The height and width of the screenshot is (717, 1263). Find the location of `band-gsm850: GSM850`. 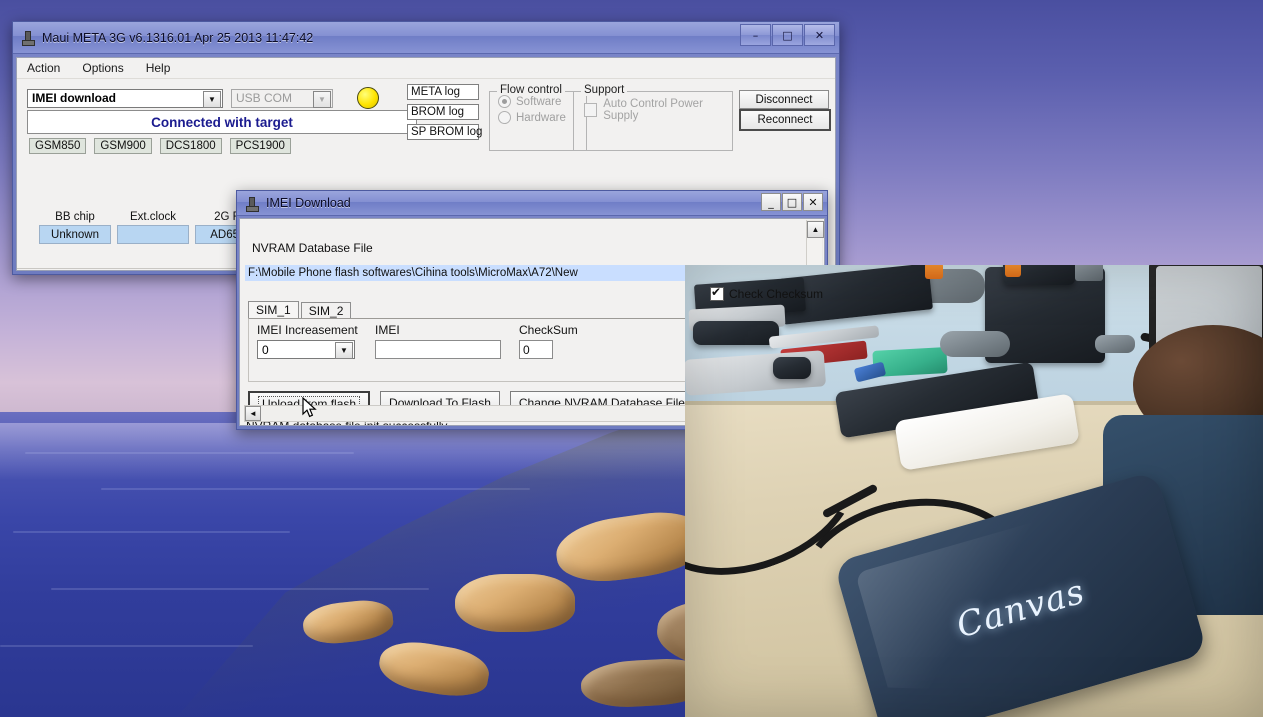

band-gsm850: GSM850 is located at coordinates (58, 146).